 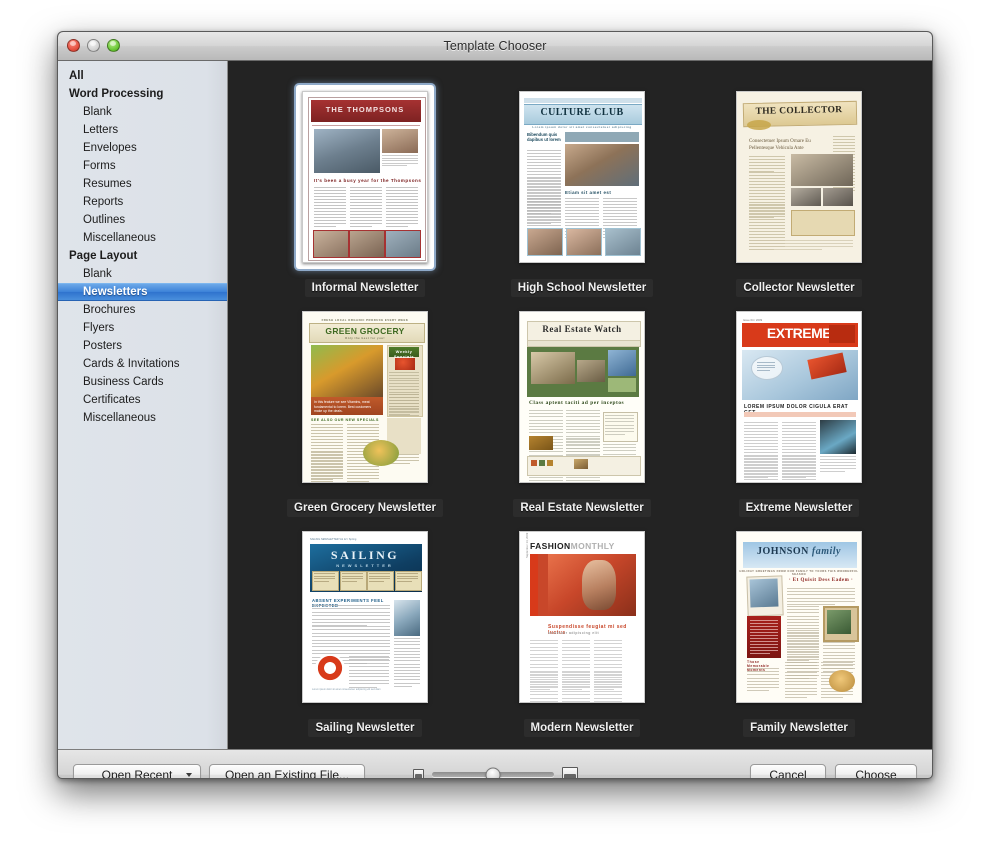 I want to click on sidebar-item-letters: Letters, so click(x=142, y=130).